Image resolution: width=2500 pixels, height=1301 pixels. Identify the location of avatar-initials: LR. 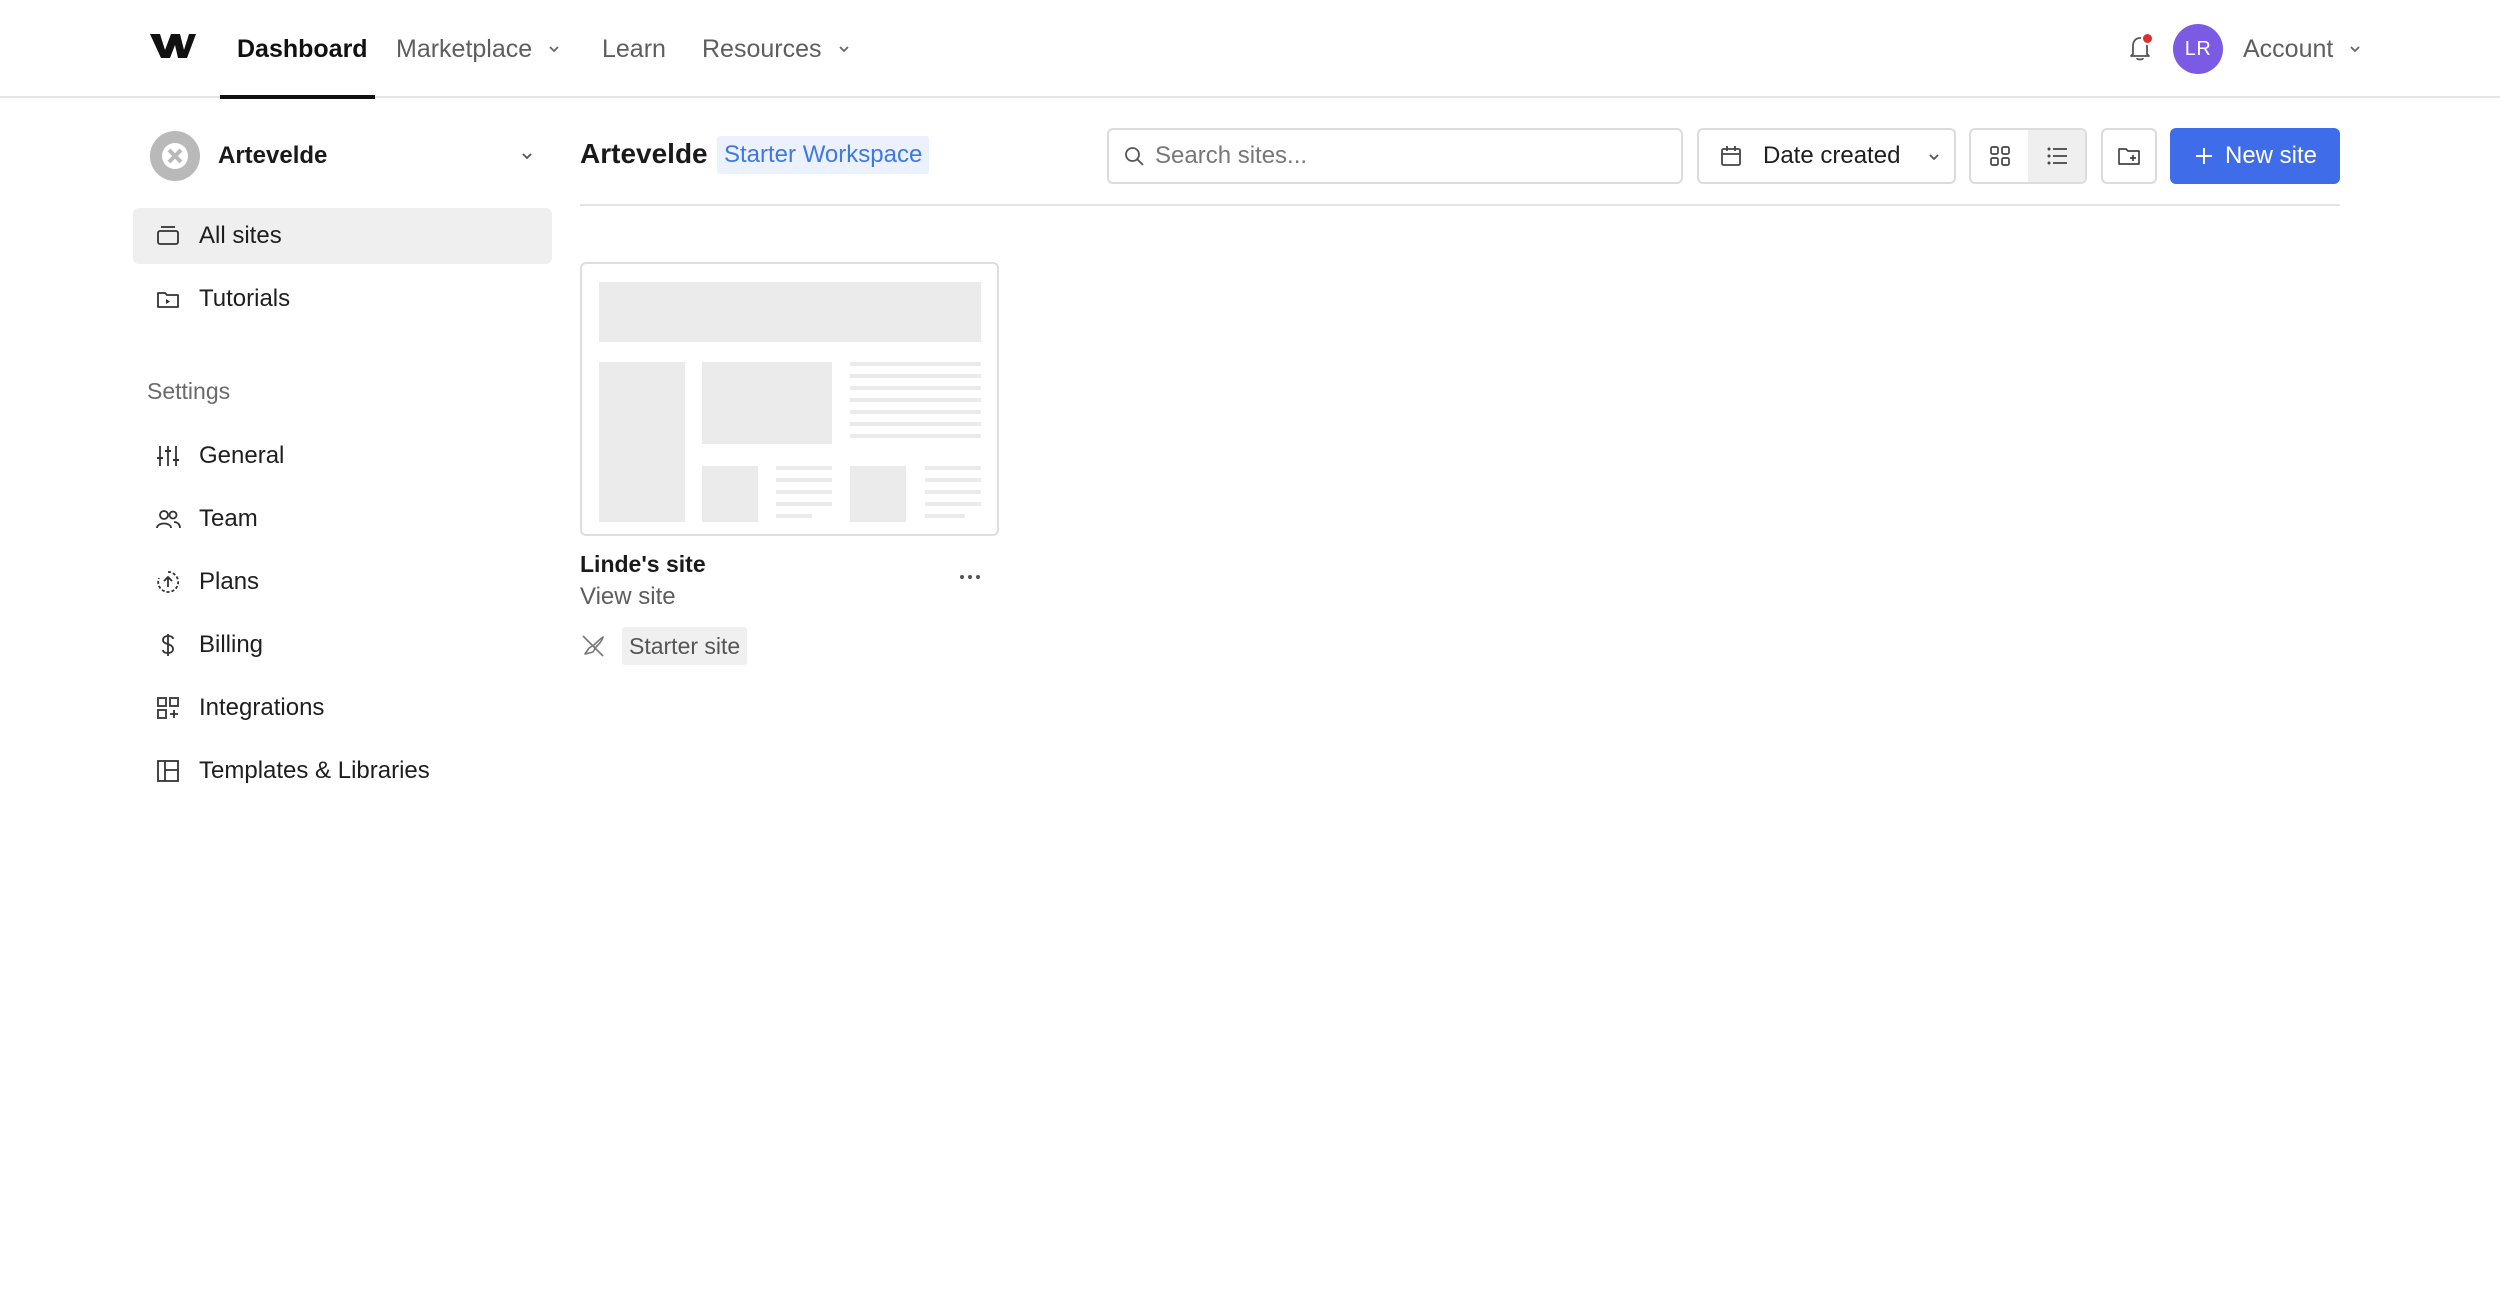
(2198, 48).